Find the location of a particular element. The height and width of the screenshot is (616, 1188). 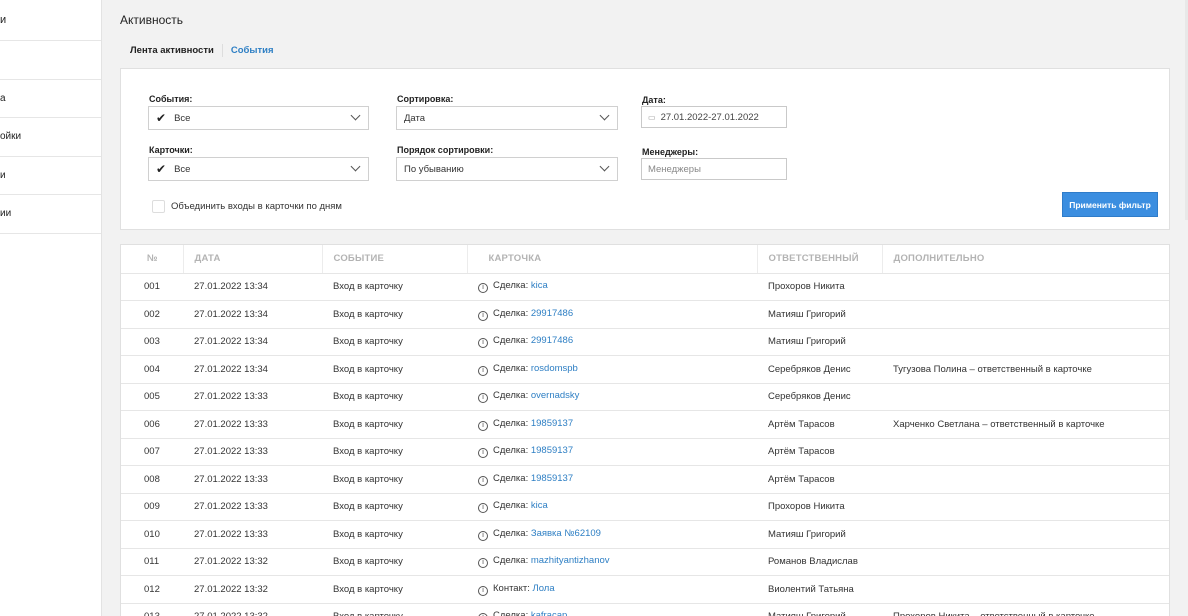

events-filter-label: События: is located at coordinates (171, 99).